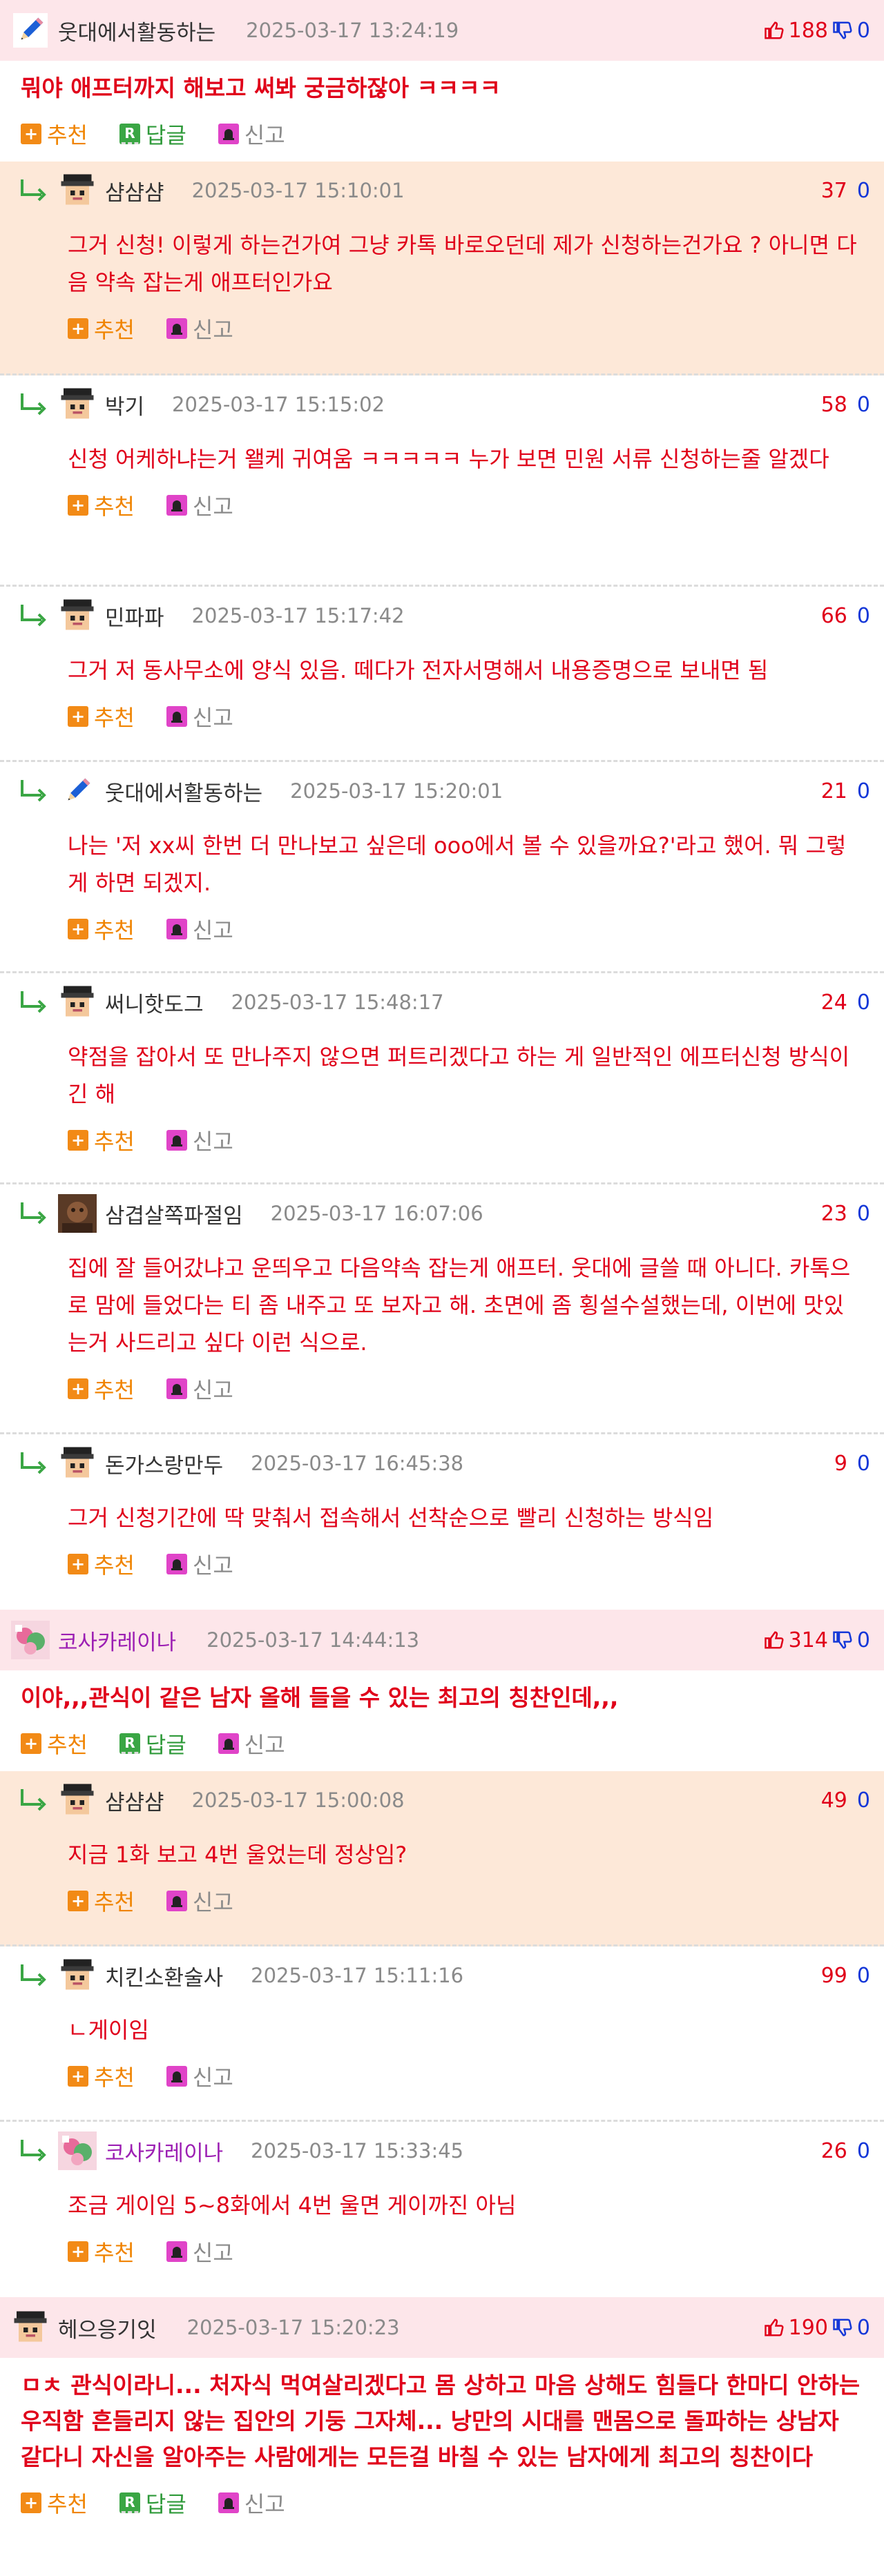 Image resolution: width=884 pixels, height=2576 pixels. What do you see at coordinates (834, 2151) in the screenshot?
I see `upvote-count: 26` at bounding box center [834, 2151].